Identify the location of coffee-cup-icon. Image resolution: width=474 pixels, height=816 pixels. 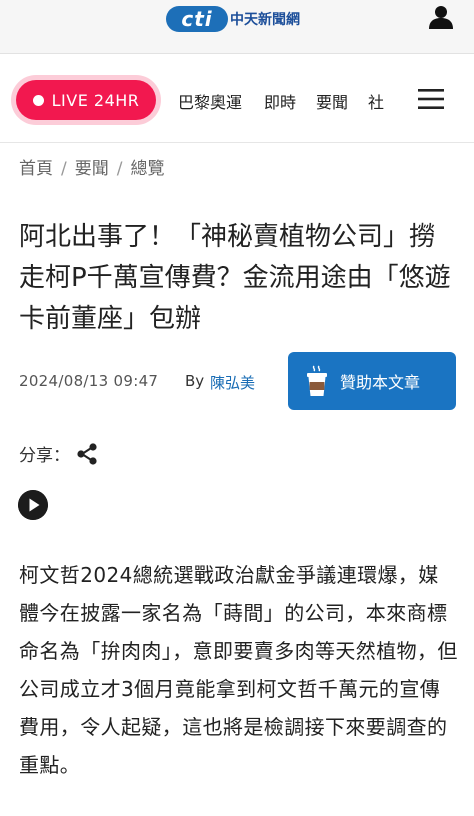
(317, 380).